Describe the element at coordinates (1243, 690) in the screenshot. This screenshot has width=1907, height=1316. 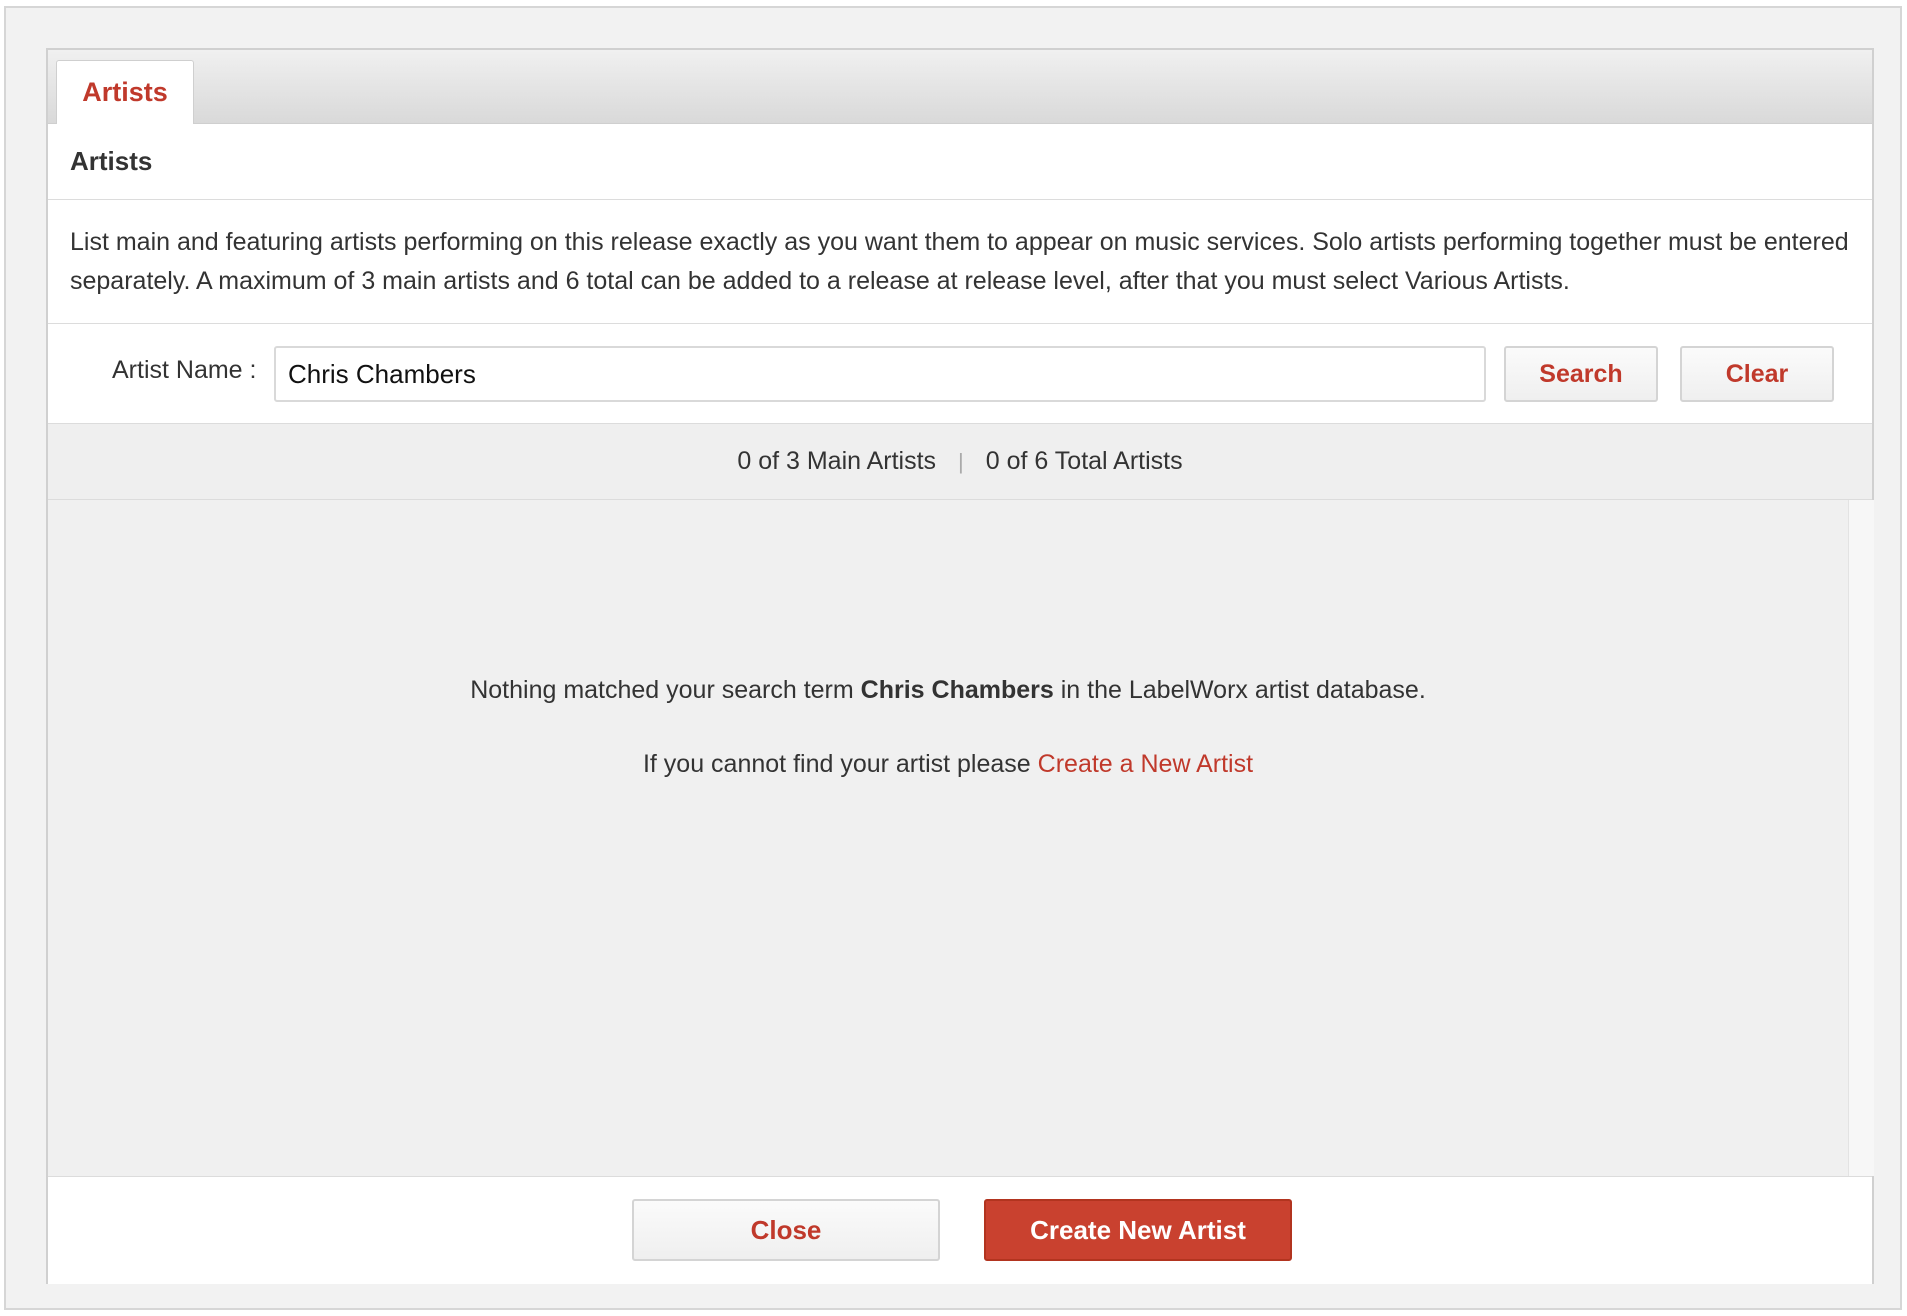
I see `no-results-suffix: in the LabelWorx artist database.` at that location.